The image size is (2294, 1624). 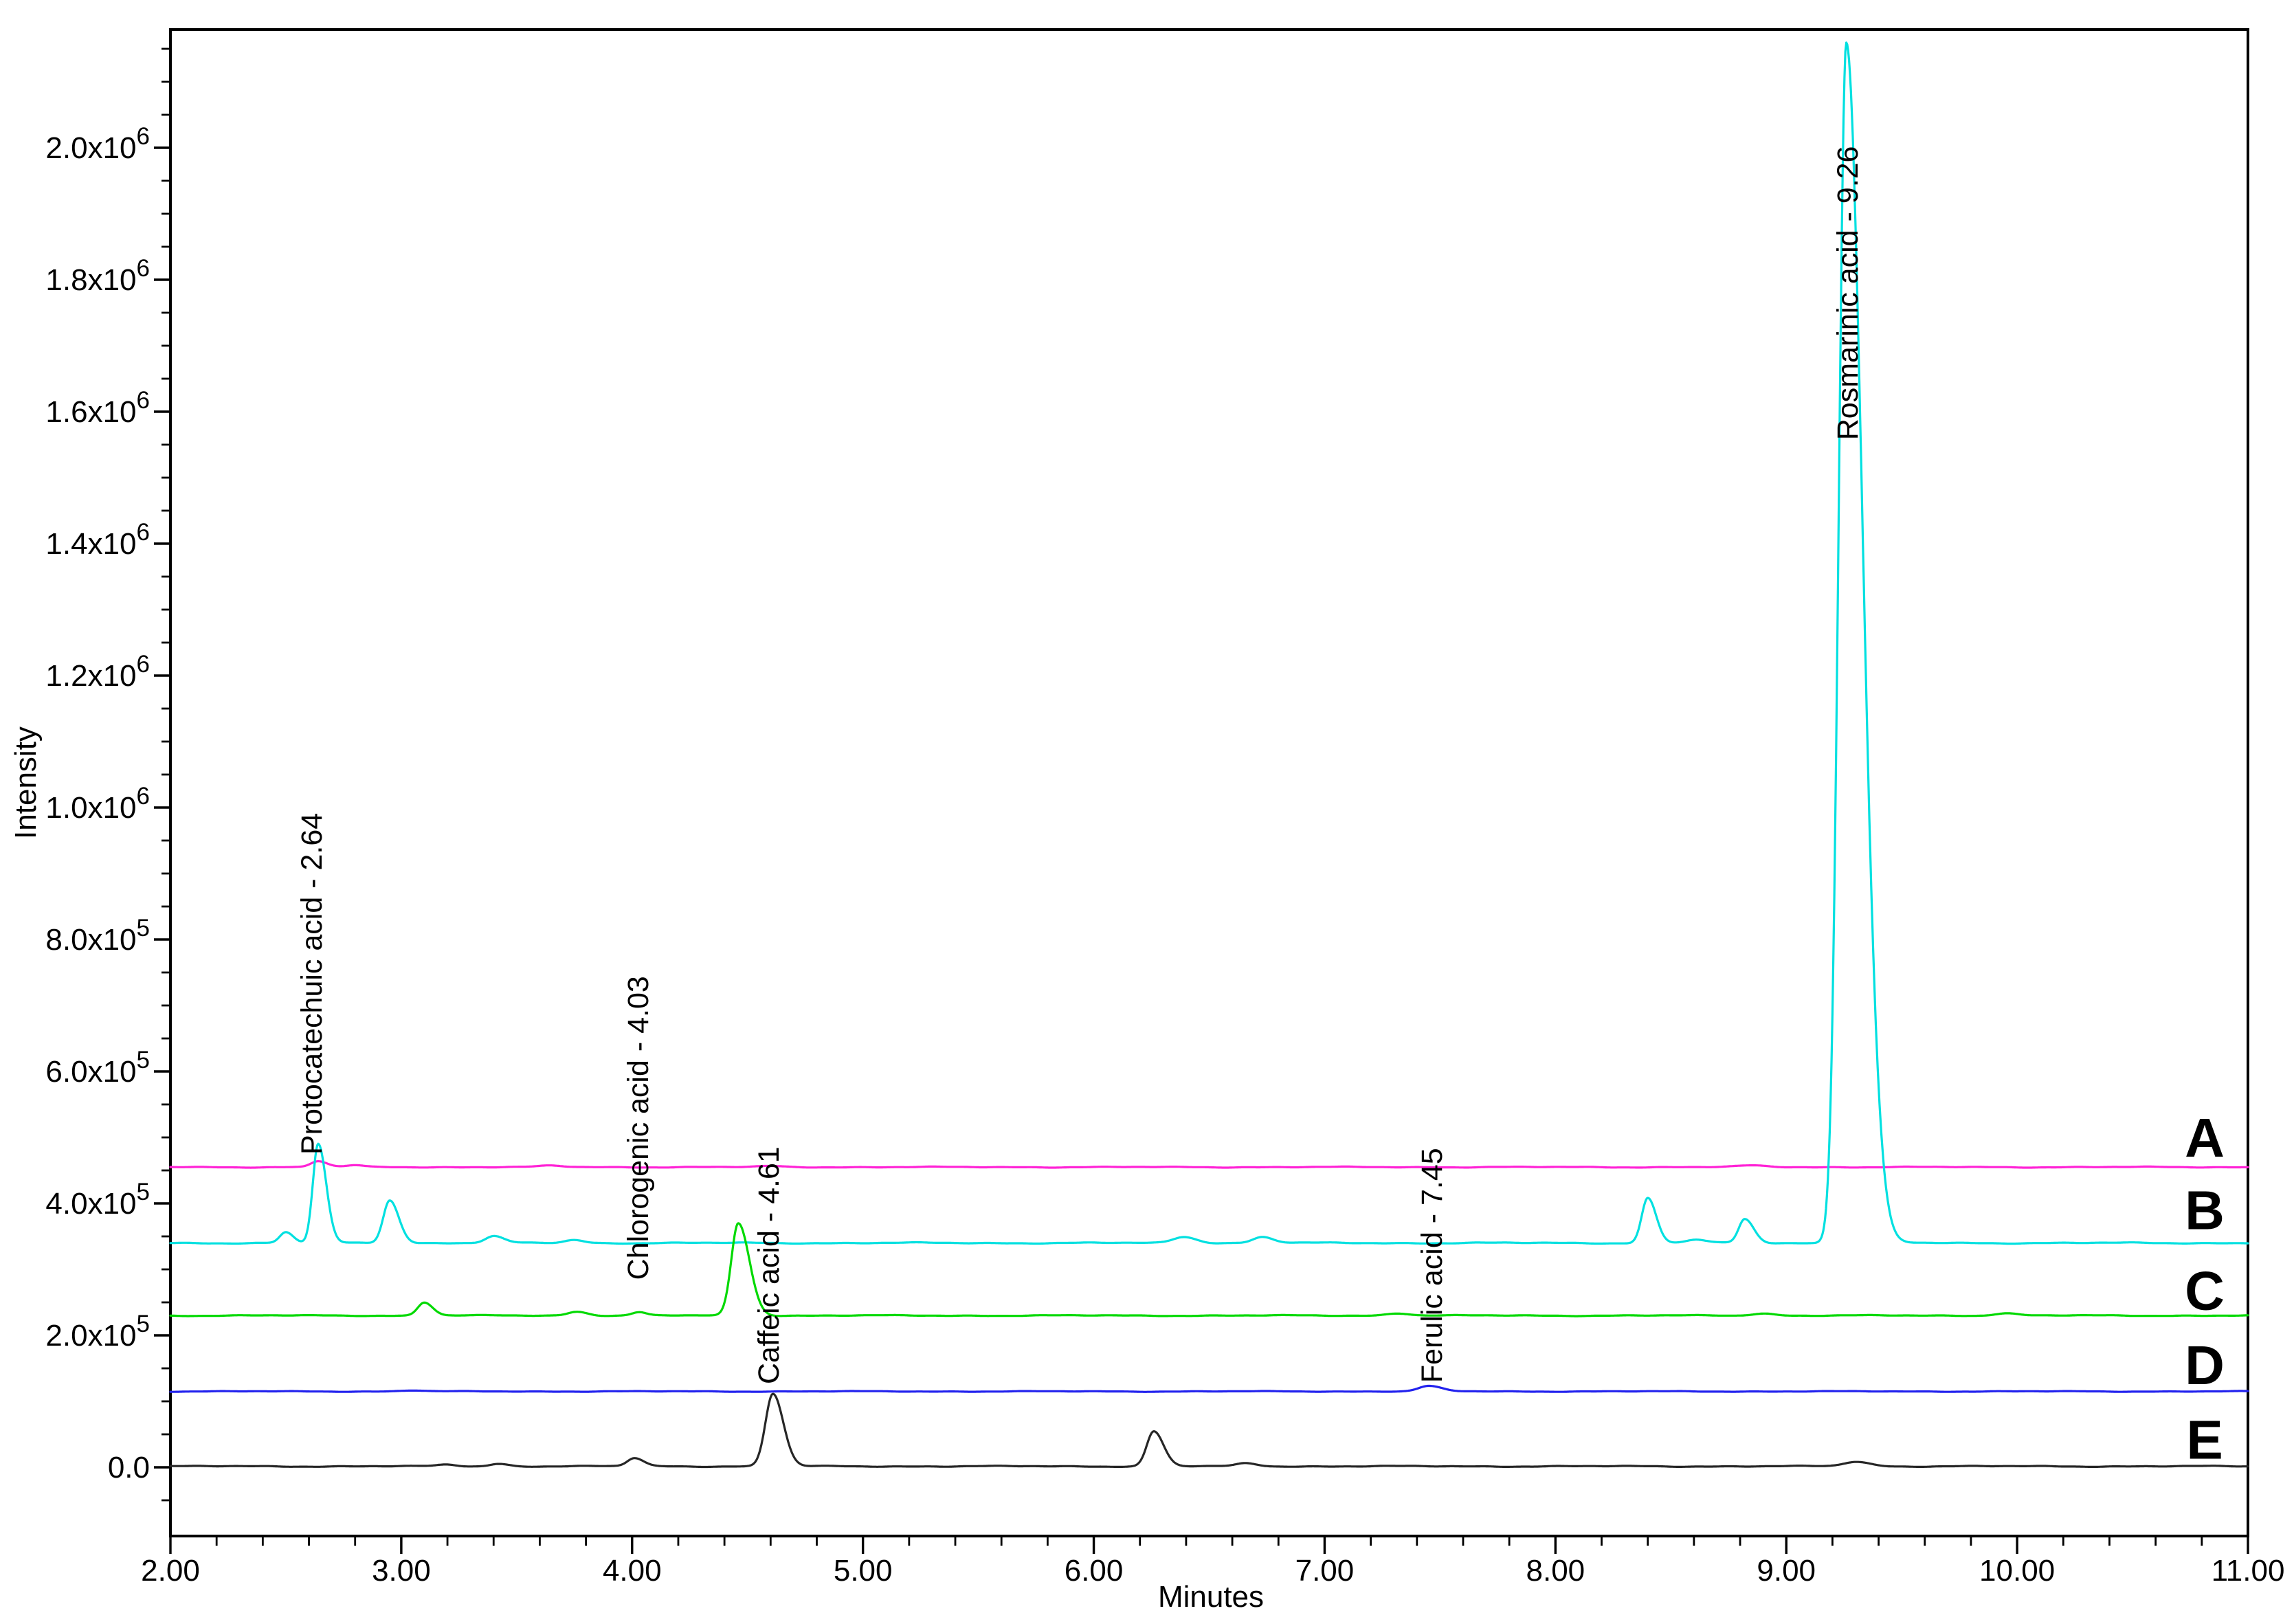 I want to click on peak-annotation: Protocatechuic acid - 2.64, so click(x=312, y=984).